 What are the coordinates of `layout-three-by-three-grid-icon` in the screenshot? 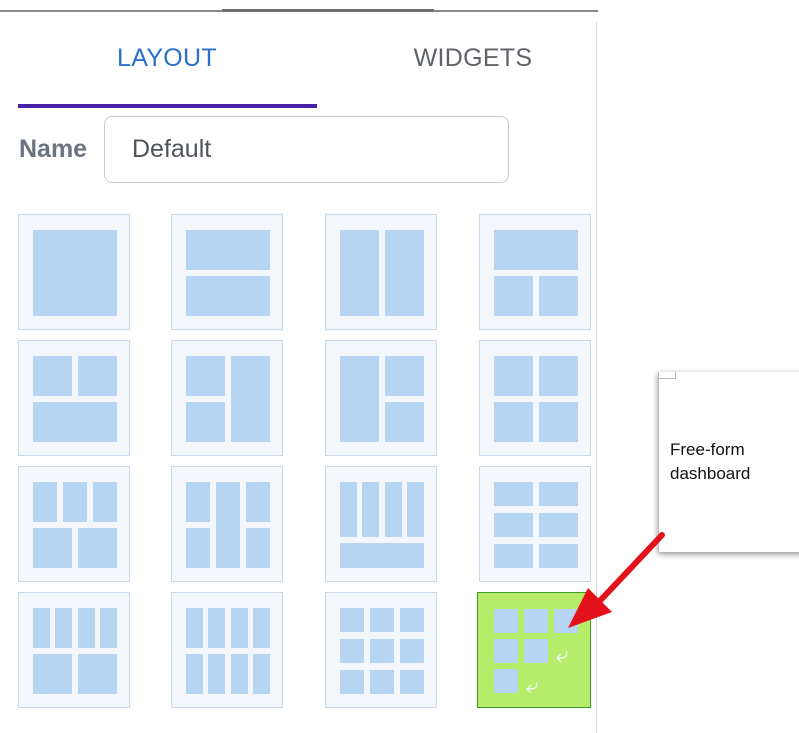 It's located at (382, 651).